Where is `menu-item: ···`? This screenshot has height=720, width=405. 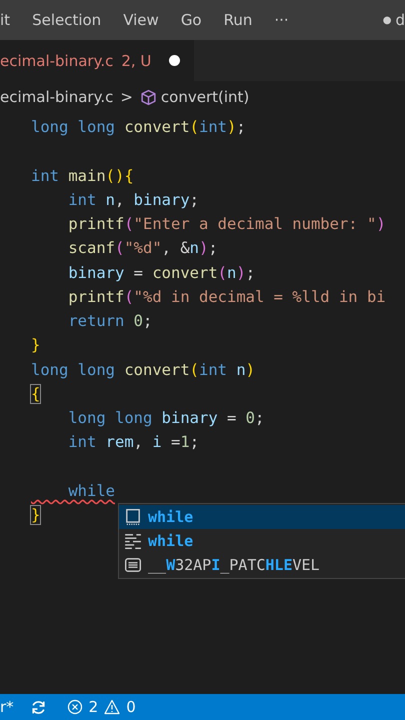 menu-item: ··· is located at coordinates (281, 20).